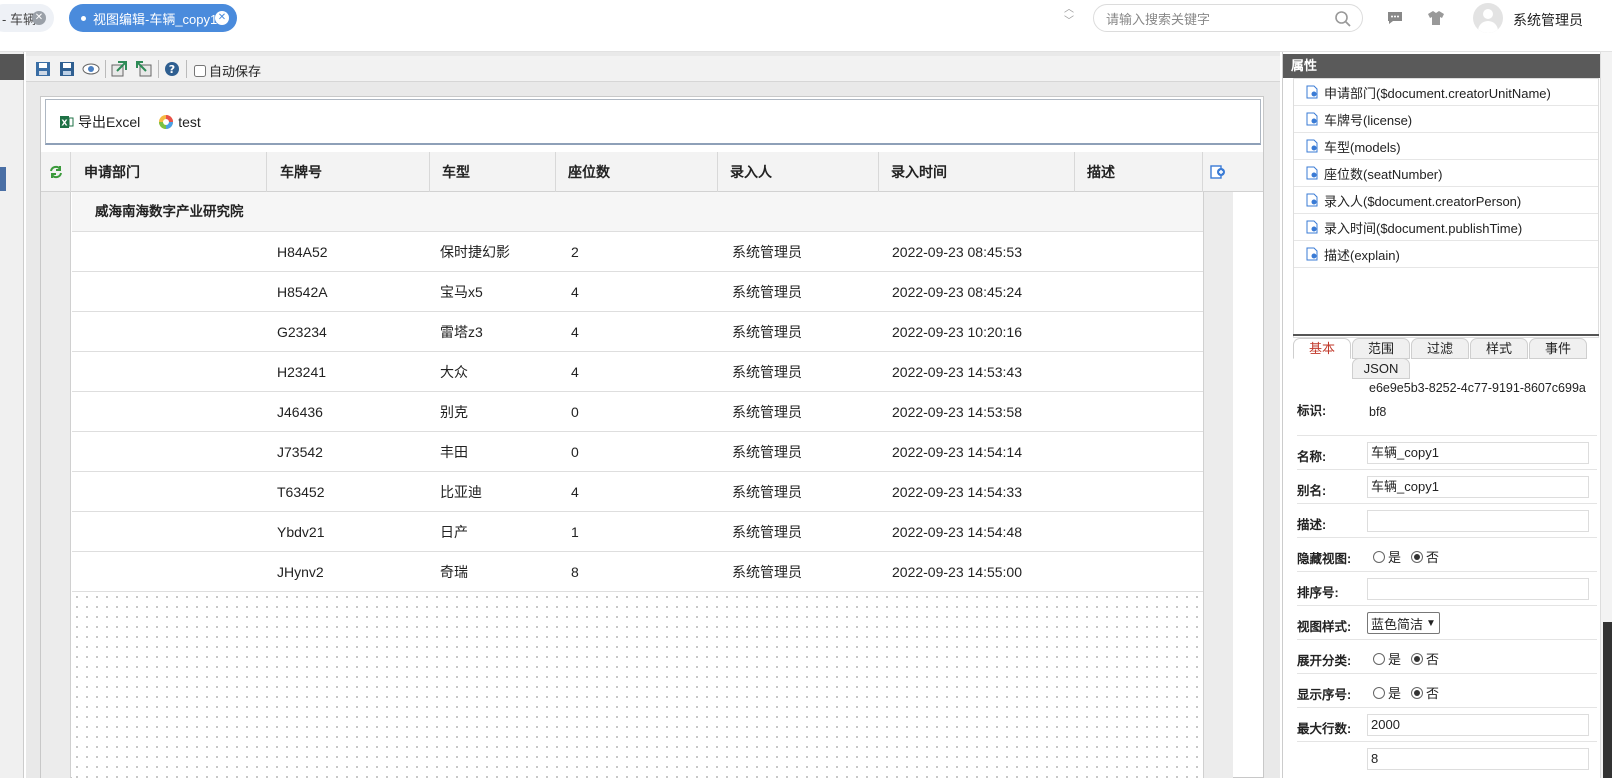 Image resolution: width=1612 pixels, height=778 pixels. I want to click on expand-category-radio-group: 是 否, so click(1411, 658).